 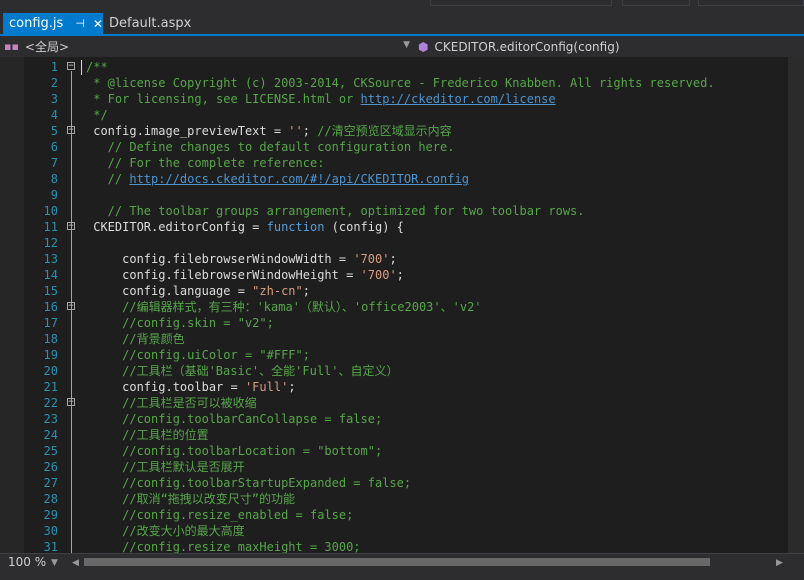 I want to click on code-line: 7 // For the complete reference:, so click(x=402, y=163).